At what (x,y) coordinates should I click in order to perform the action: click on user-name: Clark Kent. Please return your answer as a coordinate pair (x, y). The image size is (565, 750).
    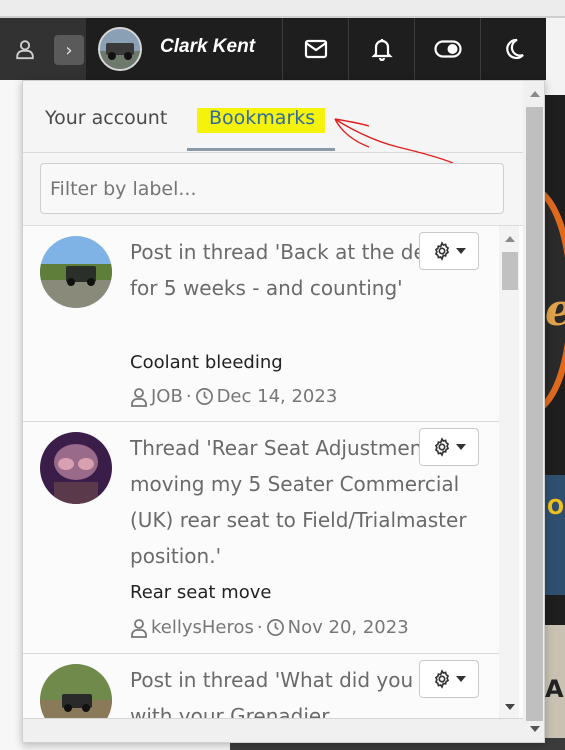
    Looking at the image, I should click on (208, 46).